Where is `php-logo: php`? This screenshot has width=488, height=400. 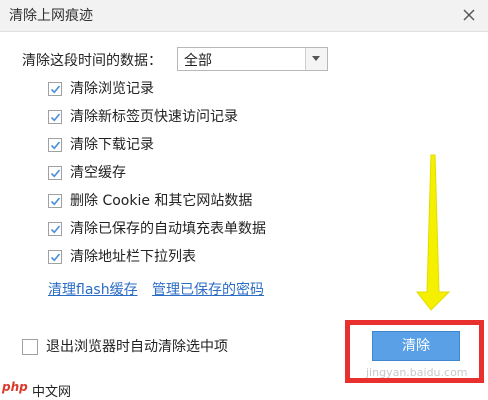 php-logo: php is located at coordinates (15, 387).